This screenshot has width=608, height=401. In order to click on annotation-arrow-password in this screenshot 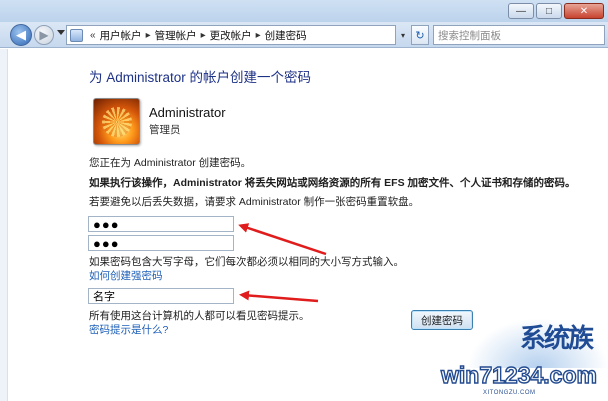, I will do `click(282, 239)`.